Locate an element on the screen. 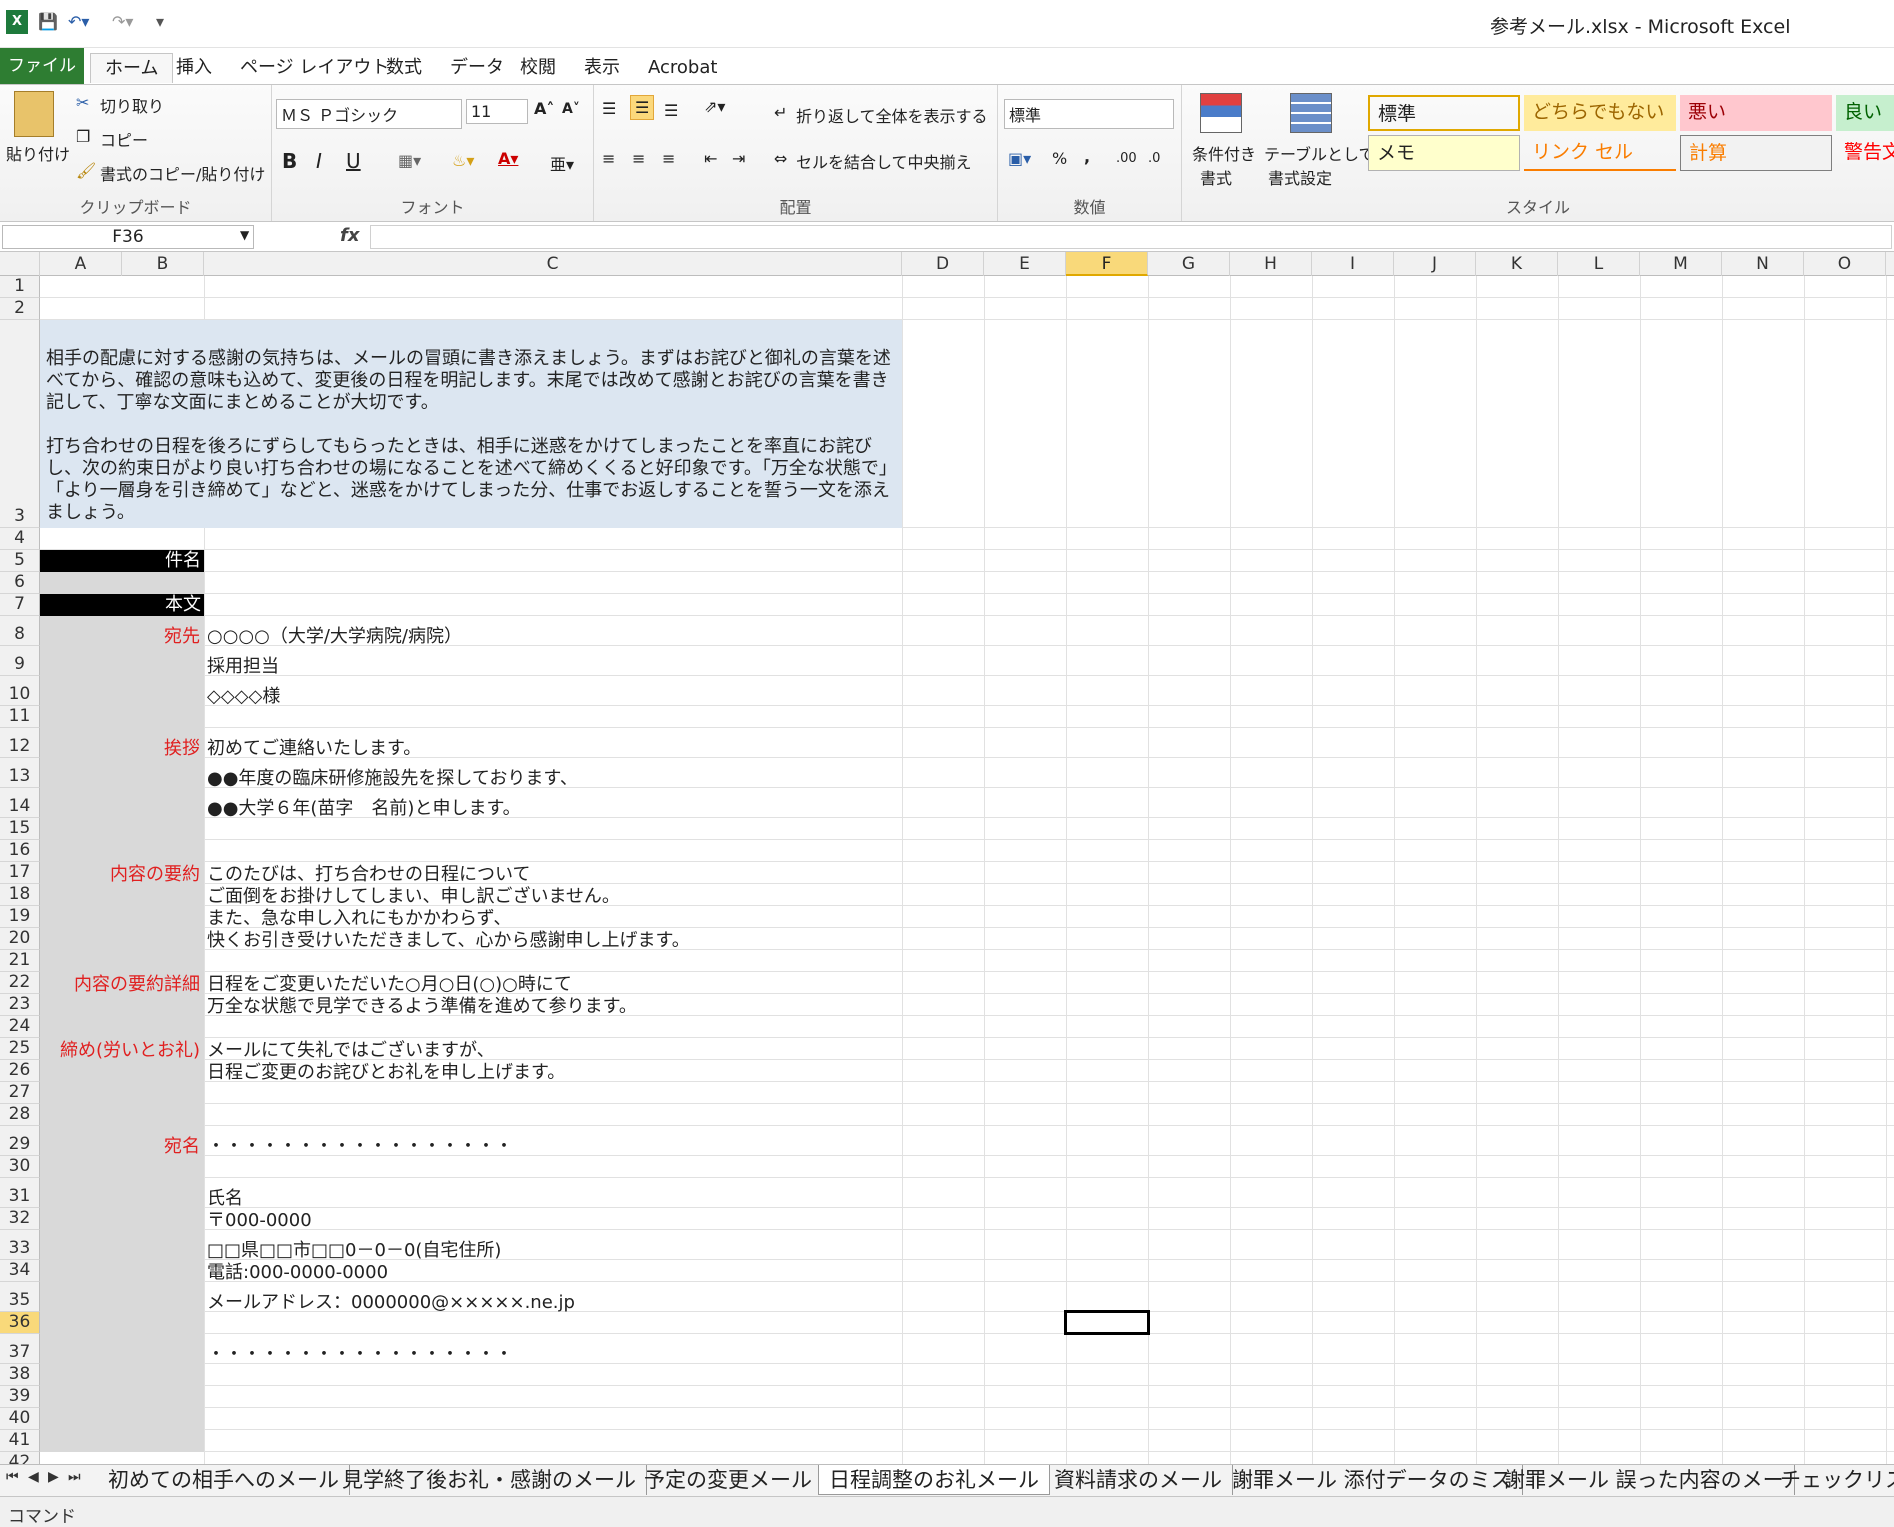 This screenshot has height=1527, width=1894. row-header-9: 9 is located at coordinates (20, 661).